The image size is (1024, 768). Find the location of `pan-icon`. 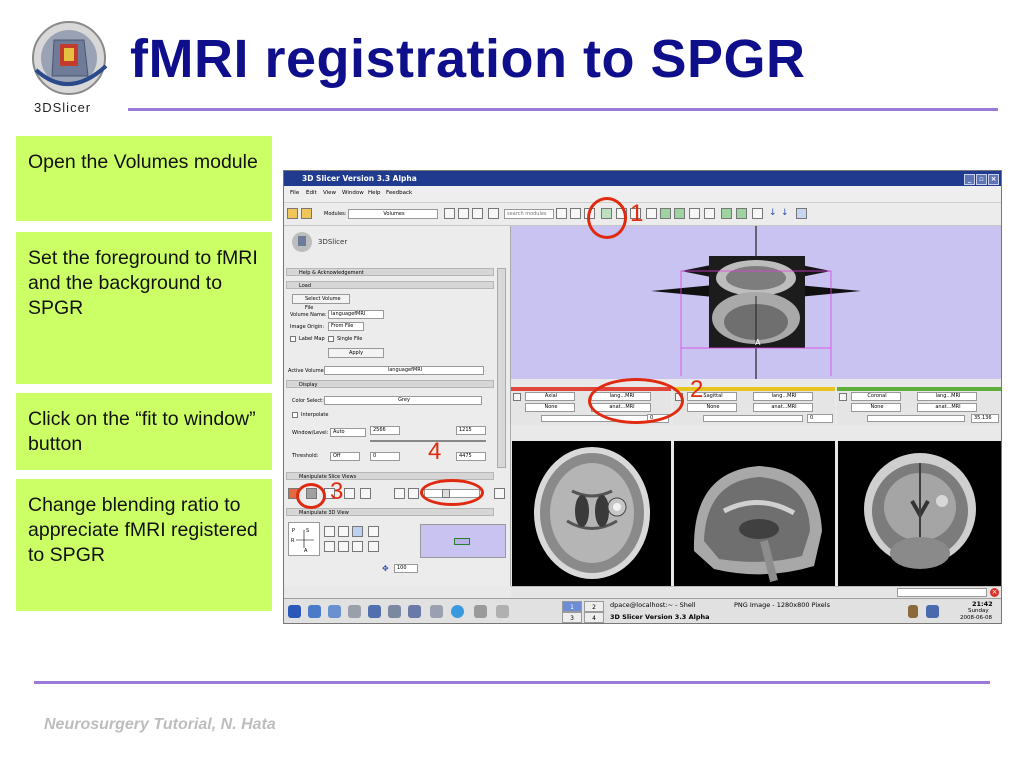

pan-icon is located at coordinates (329, 546).